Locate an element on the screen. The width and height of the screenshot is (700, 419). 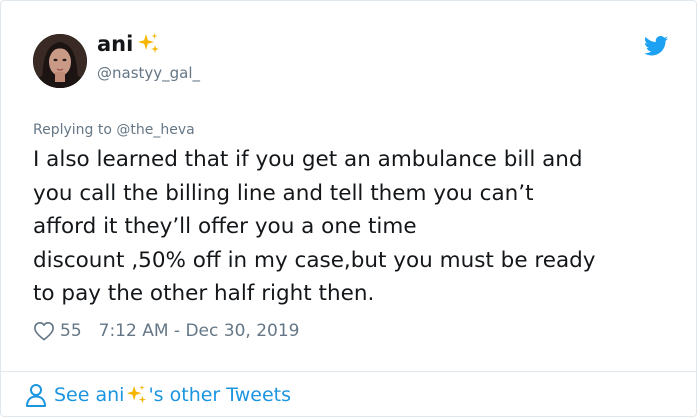
tweet-text-line: afford it they’ll offer you a one time is located at coordinates (225, 227).